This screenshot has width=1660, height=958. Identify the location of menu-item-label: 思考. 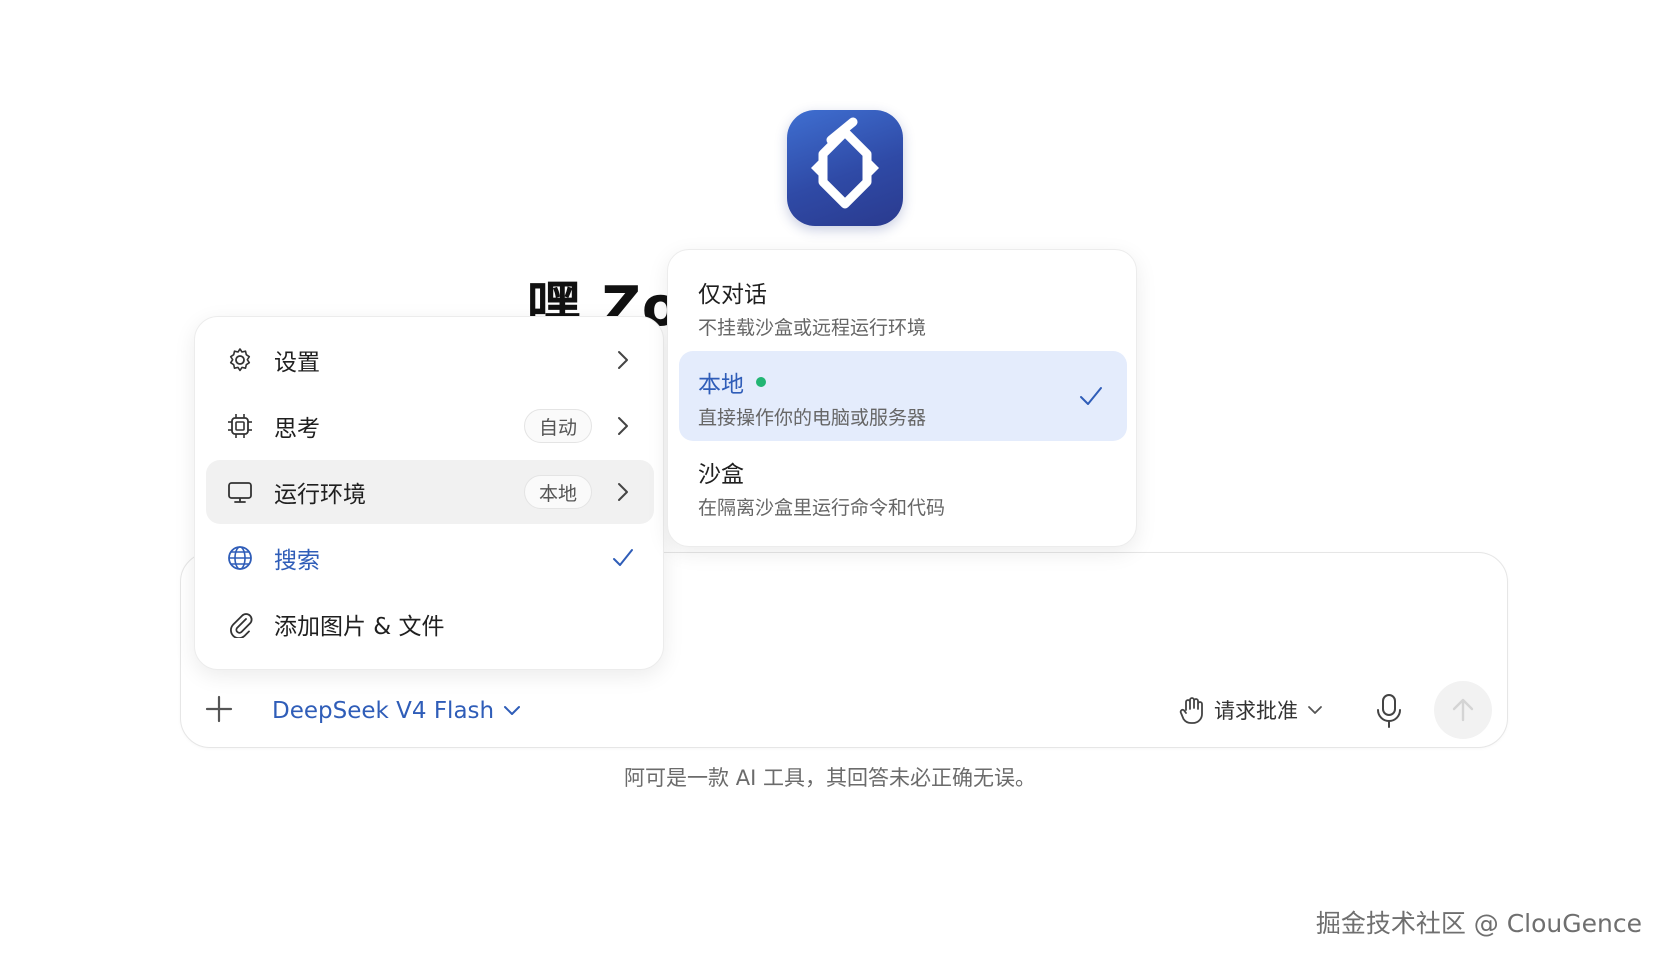
(297, 429).